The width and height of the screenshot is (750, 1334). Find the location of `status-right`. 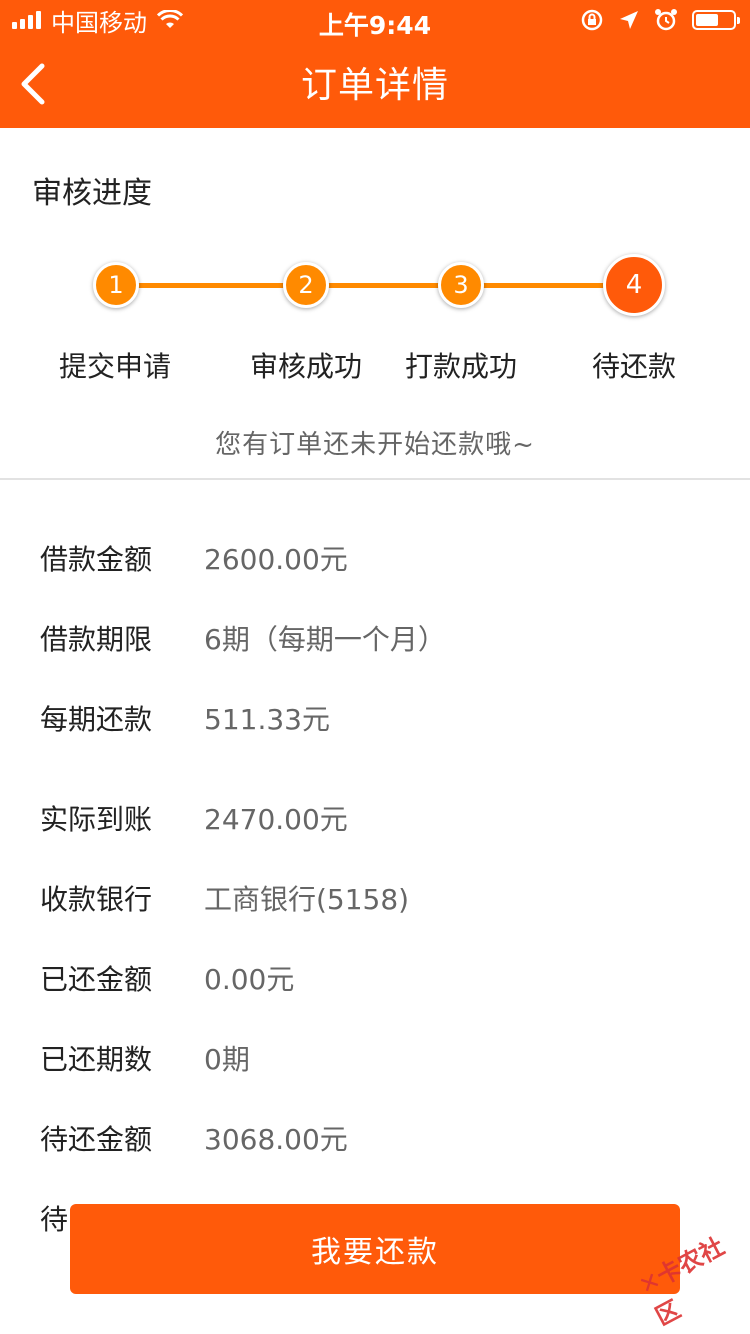

status-right is located at coordinates (660, 20).